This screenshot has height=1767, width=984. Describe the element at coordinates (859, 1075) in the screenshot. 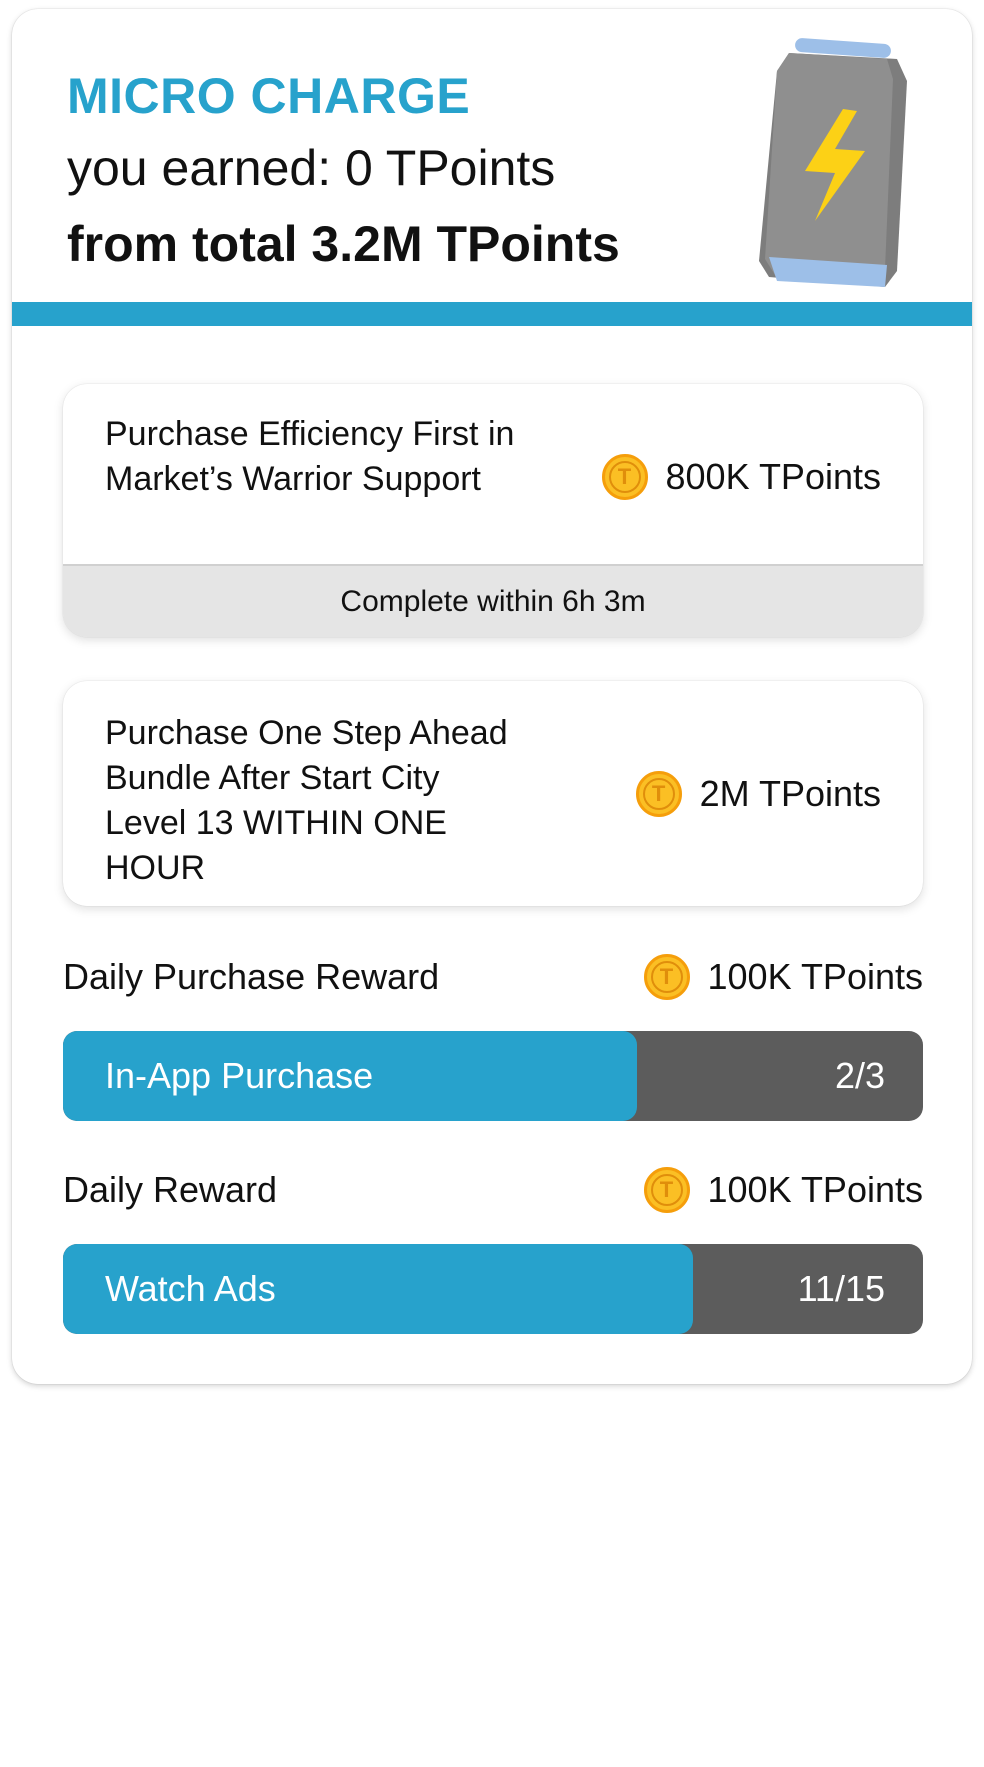

I see `progress-count: 2/3` at that location.